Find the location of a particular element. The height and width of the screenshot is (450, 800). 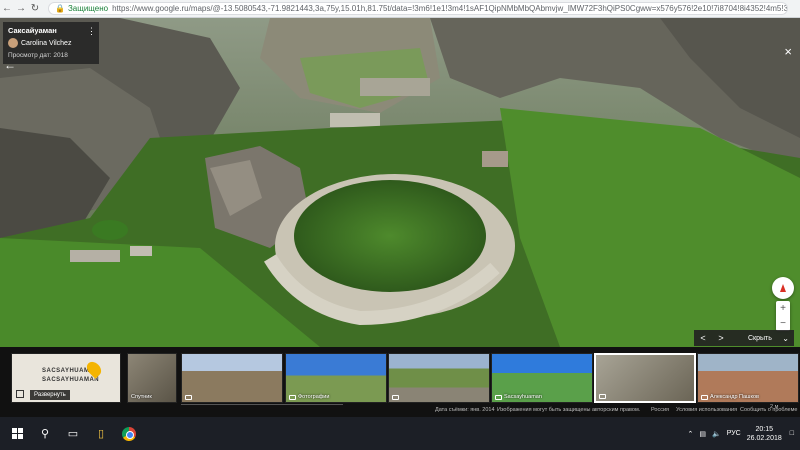

capture-date: Просмотр дат: 2018 is located at coordinates (38, 55).